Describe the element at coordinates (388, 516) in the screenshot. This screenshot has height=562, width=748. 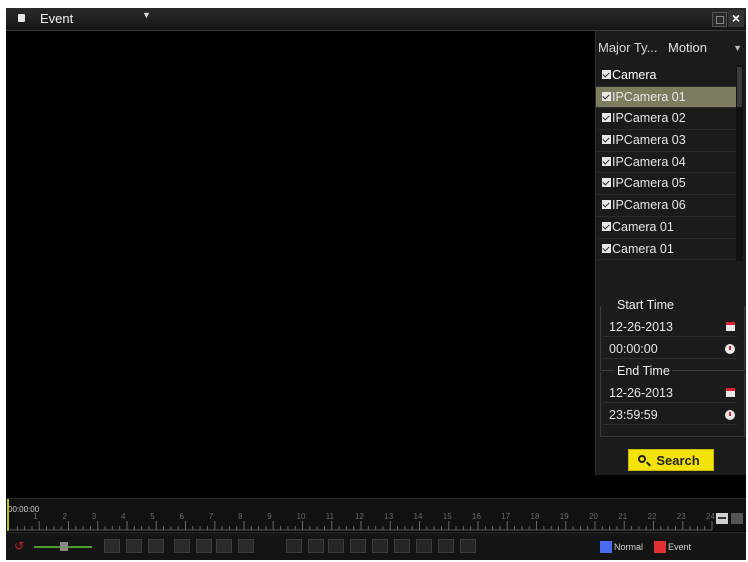
I see `timeline-hour-label: 13` at that location.